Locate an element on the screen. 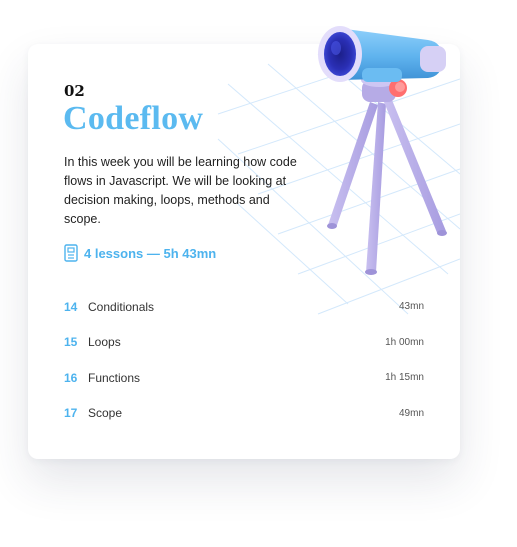 The height and width of the screenshot is (547, 517). course-title: Codeflow is located at coordinates (133, 118).